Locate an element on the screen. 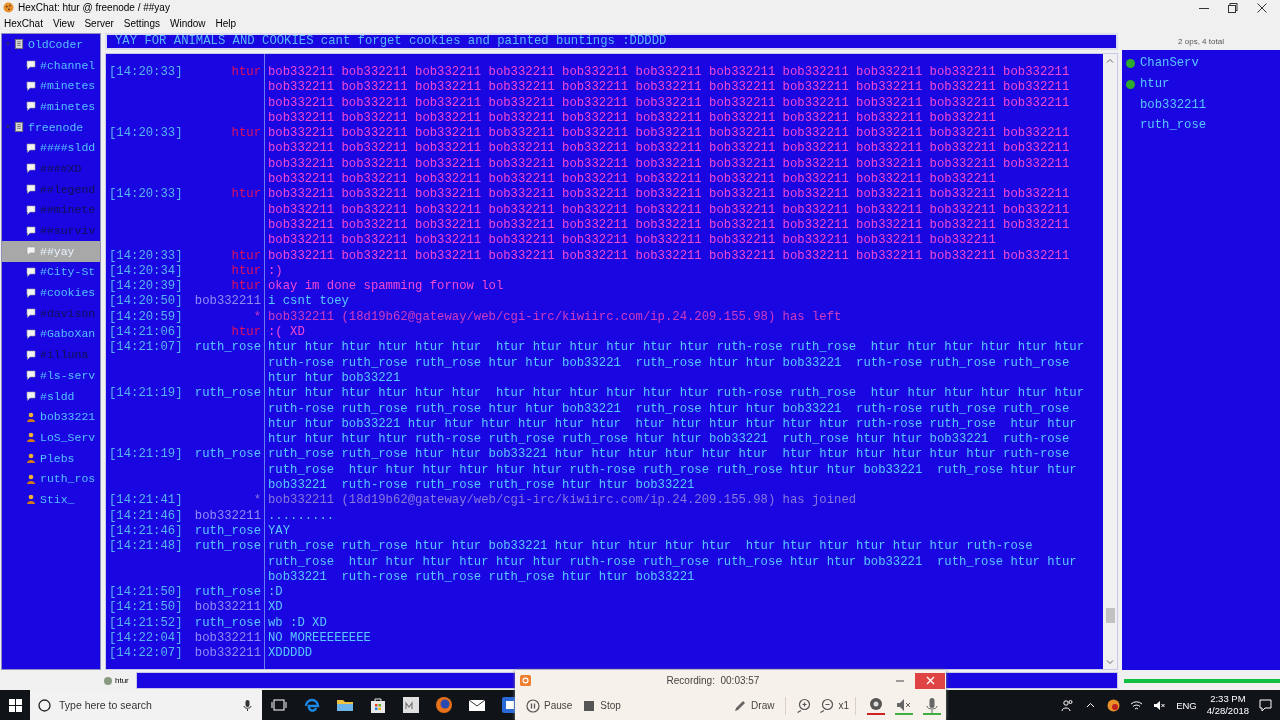 The image size is (1280, 720). recording-status: Recording: 00:03:57 is located at coordinates (713, 680).